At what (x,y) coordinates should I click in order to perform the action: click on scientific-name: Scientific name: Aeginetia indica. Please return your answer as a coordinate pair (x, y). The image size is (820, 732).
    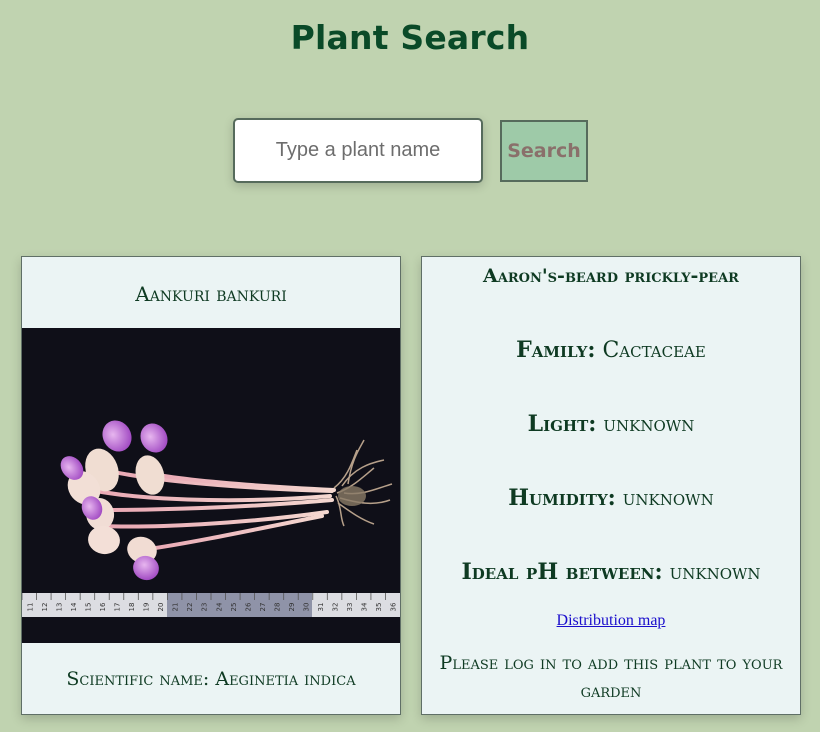
    Looking at the image, I should click on (211, 679).